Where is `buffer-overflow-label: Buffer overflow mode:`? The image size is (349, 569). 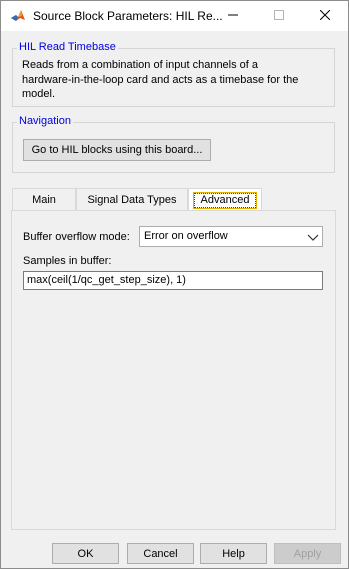 buffer-overflow-label: Buffer overflow mode: is located at coordinates (76, 237).